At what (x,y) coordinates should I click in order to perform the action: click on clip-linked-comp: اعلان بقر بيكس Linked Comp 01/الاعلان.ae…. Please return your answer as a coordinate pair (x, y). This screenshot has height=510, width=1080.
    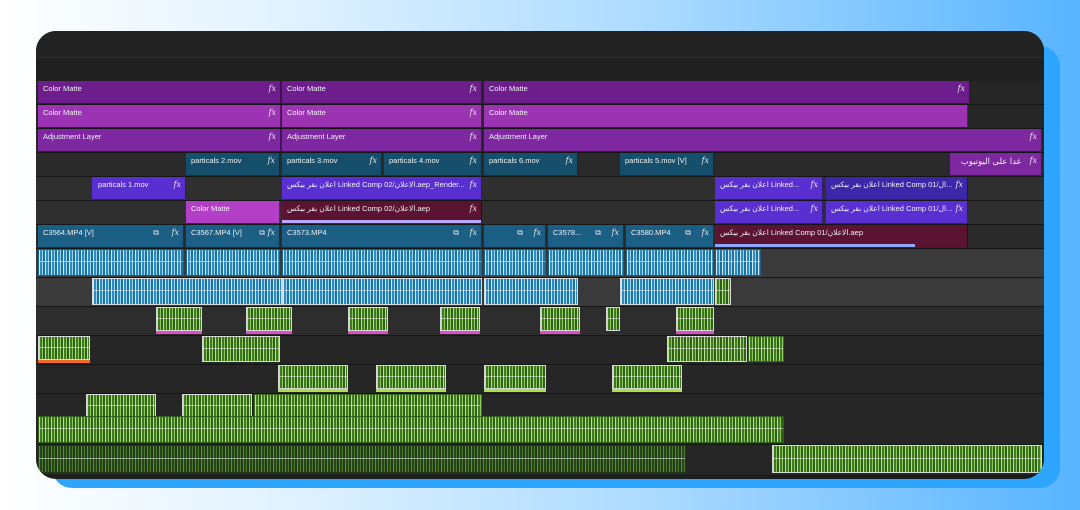
    Looking at the image, I should click on (841, 236).